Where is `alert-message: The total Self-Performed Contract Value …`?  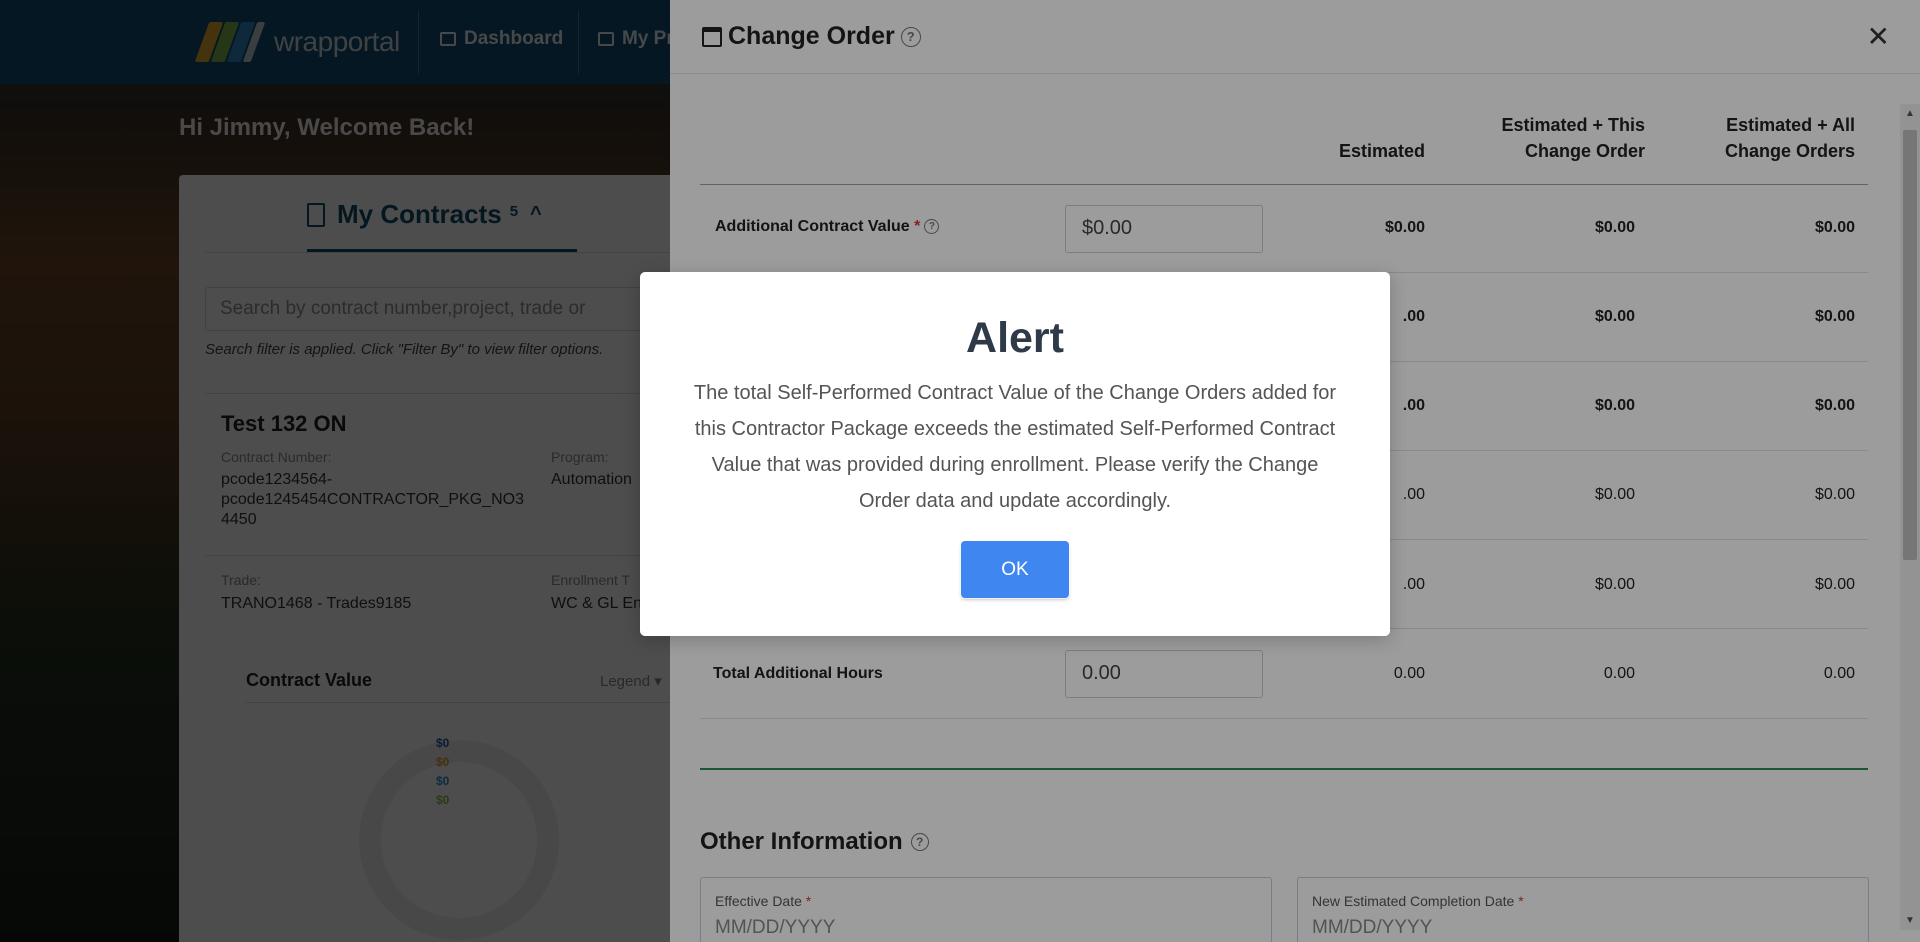
alert-message: The total Self-Performed Contract Value … is located at coordinates (1015, 447).